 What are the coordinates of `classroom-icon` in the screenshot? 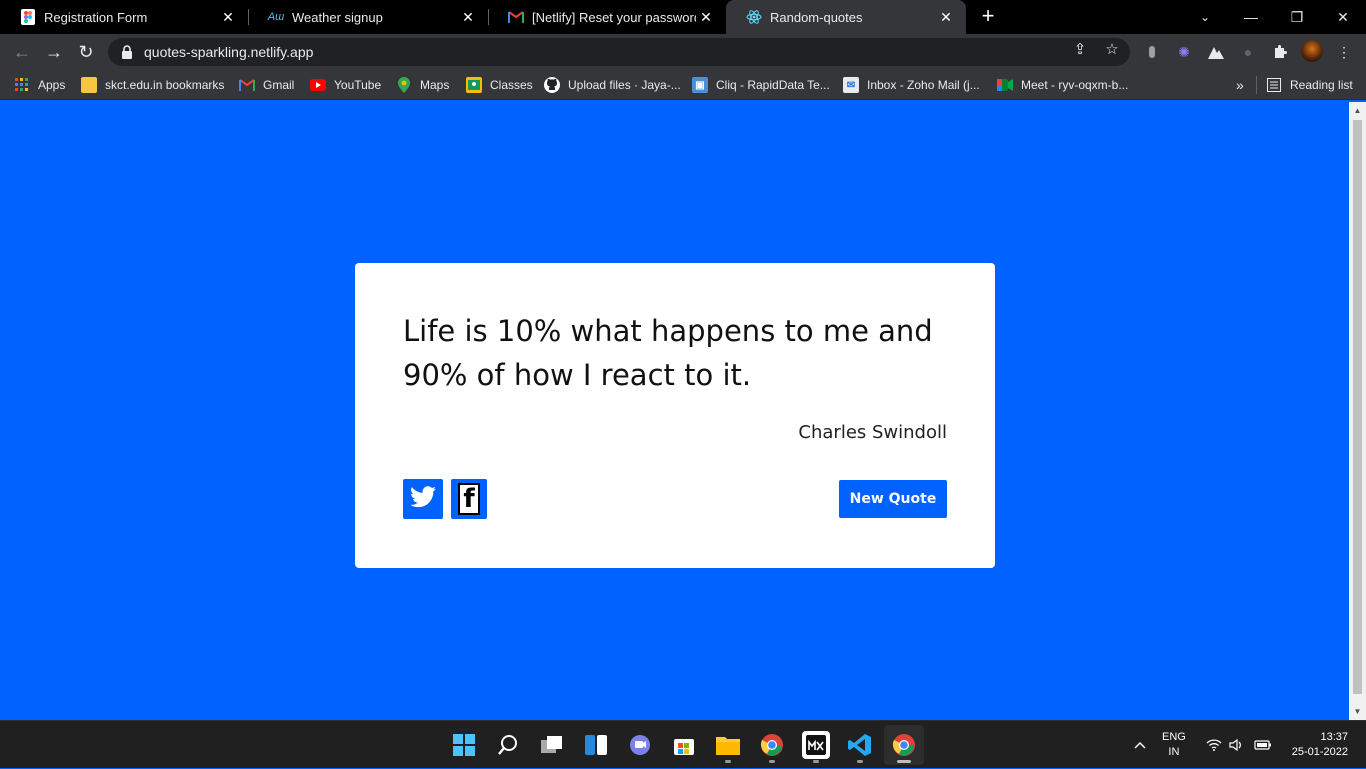 It's located at (474, 85).